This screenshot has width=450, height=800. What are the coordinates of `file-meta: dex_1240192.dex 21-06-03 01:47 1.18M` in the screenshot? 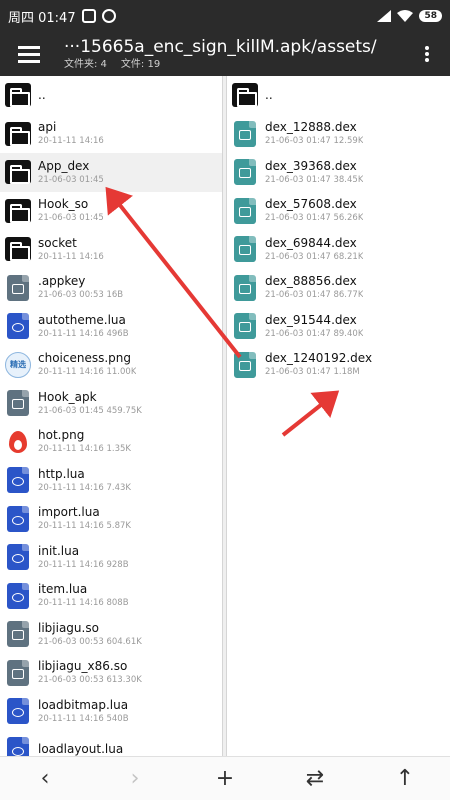 It's located at (318, 364).